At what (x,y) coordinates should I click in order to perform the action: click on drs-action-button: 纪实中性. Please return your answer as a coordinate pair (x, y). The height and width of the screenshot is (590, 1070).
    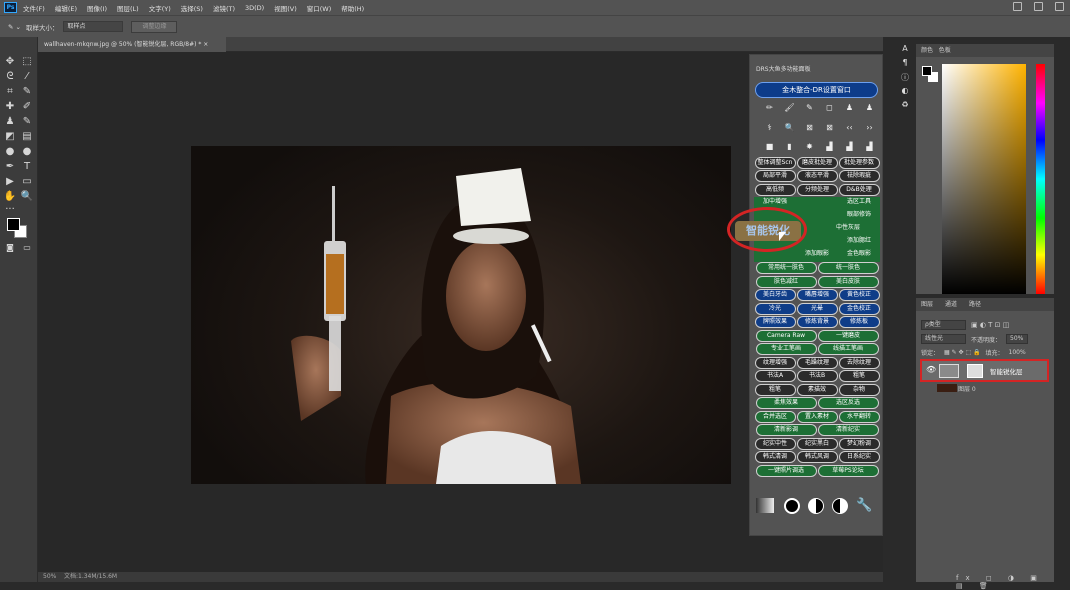
    Looking at the image, I should click on (775, 444).